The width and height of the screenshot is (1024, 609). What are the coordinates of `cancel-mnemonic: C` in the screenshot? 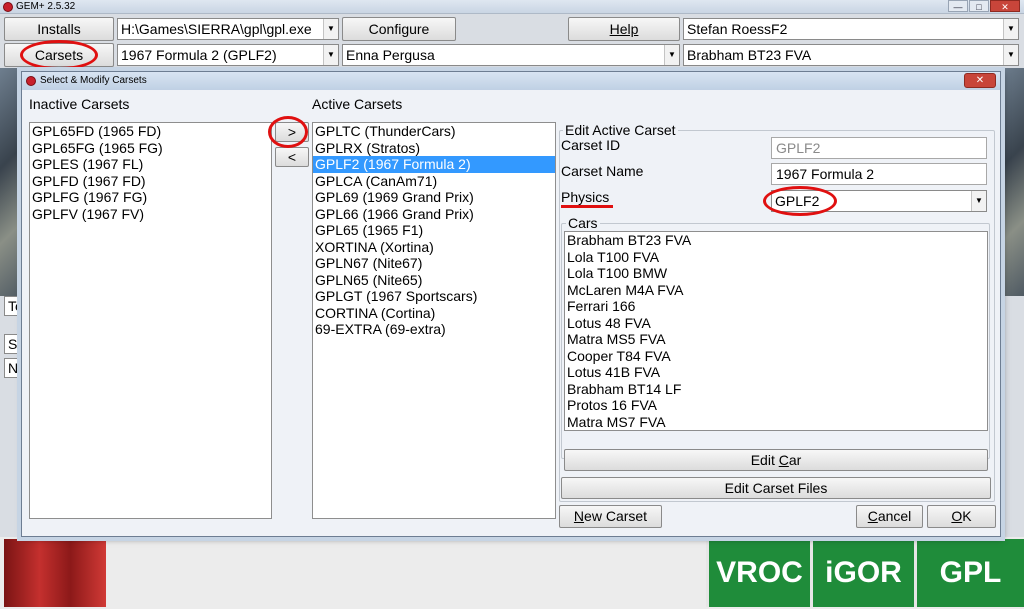 It's located at (872, 516).